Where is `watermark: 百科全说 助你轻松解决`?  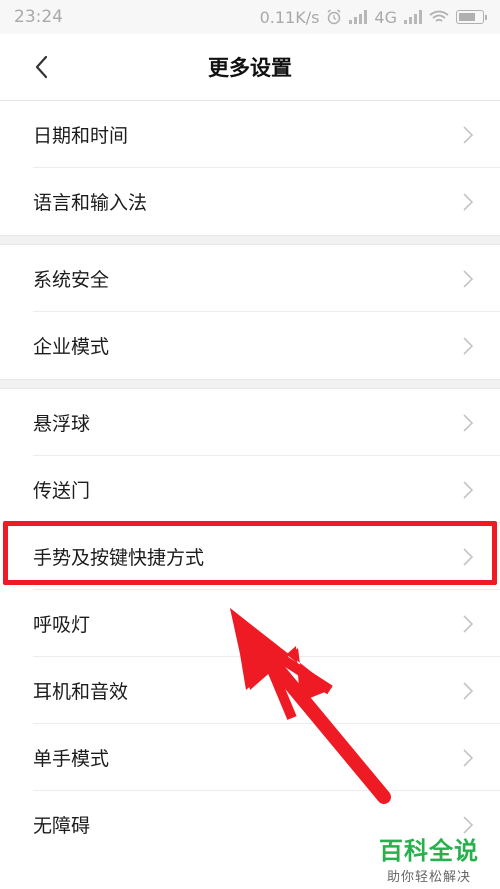 watermark: 百科全说 助你轻松解决 is located at coordinates (429, 860).